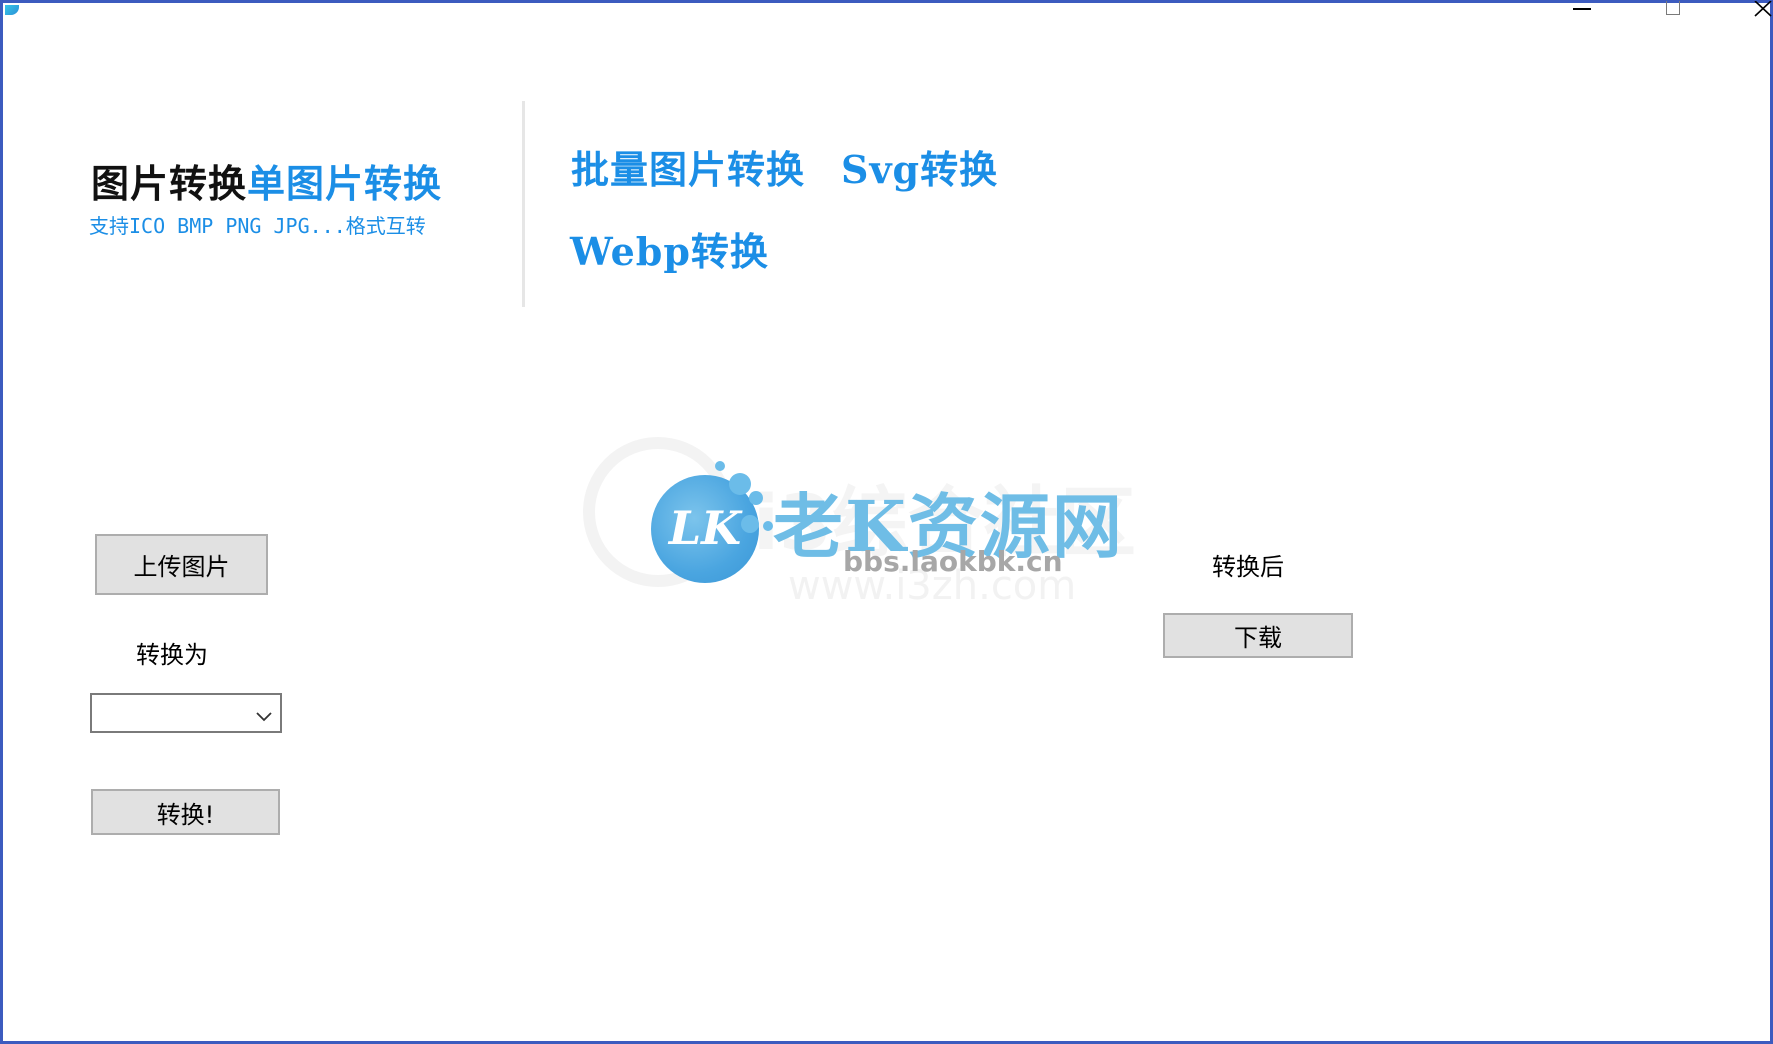 This screenshot has width=1773, height=1044. Describe the element at coordinates (948, 526) in the screenshot. I see `watermark-brand: 老K资源网` at that location.